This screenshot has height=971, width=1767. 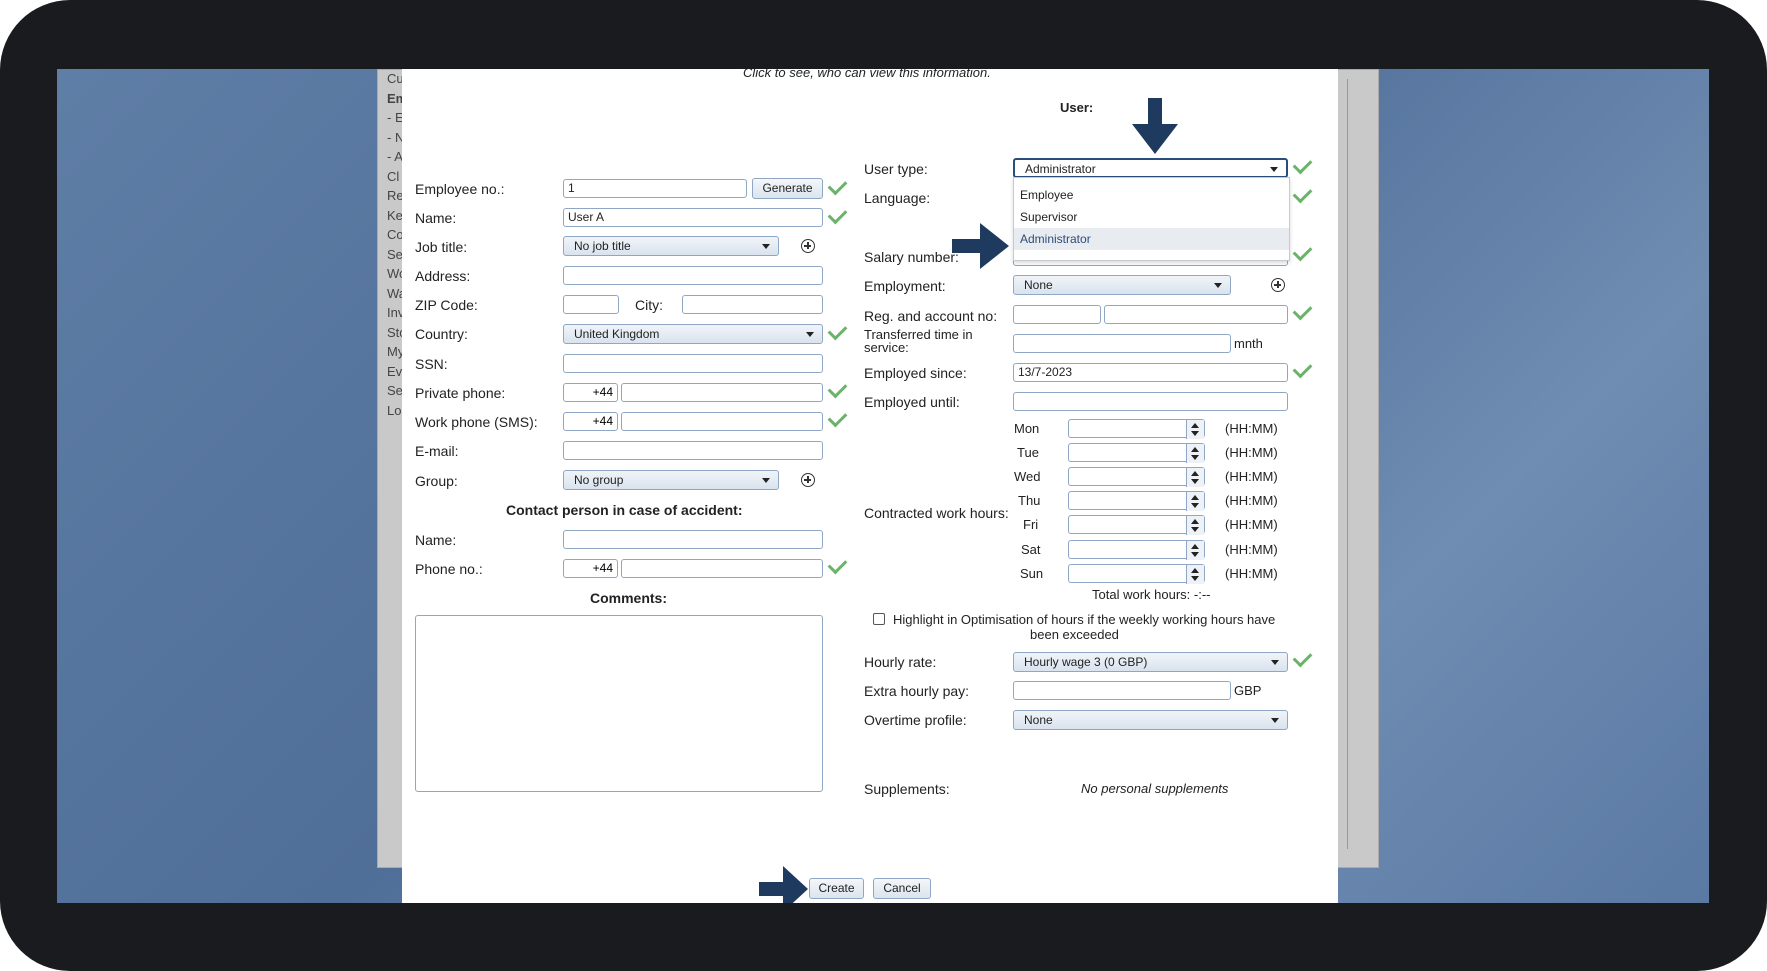 I want to click on city-input, so click(x=752, y=304).